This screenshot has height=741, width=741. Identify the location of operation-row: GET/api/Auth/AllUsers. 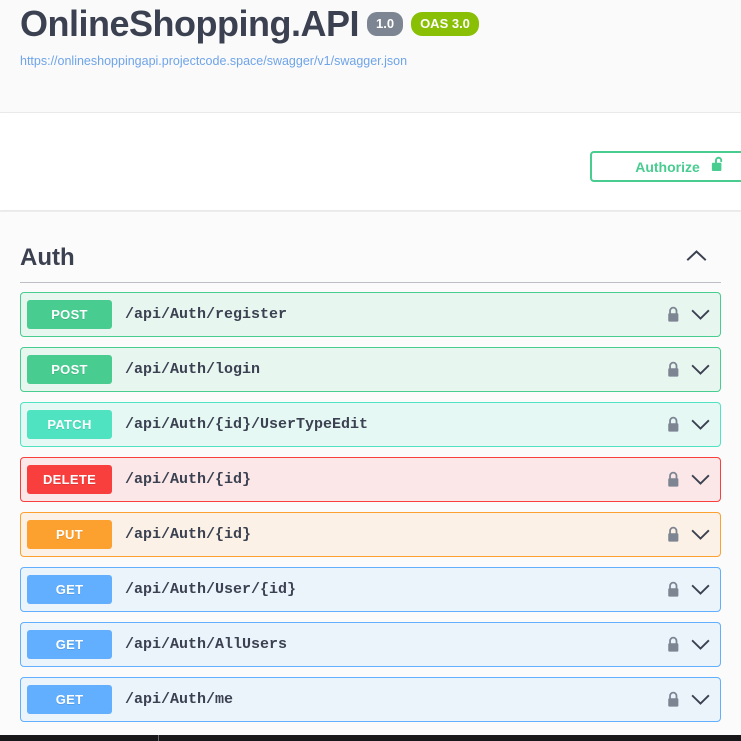
(370, 644).